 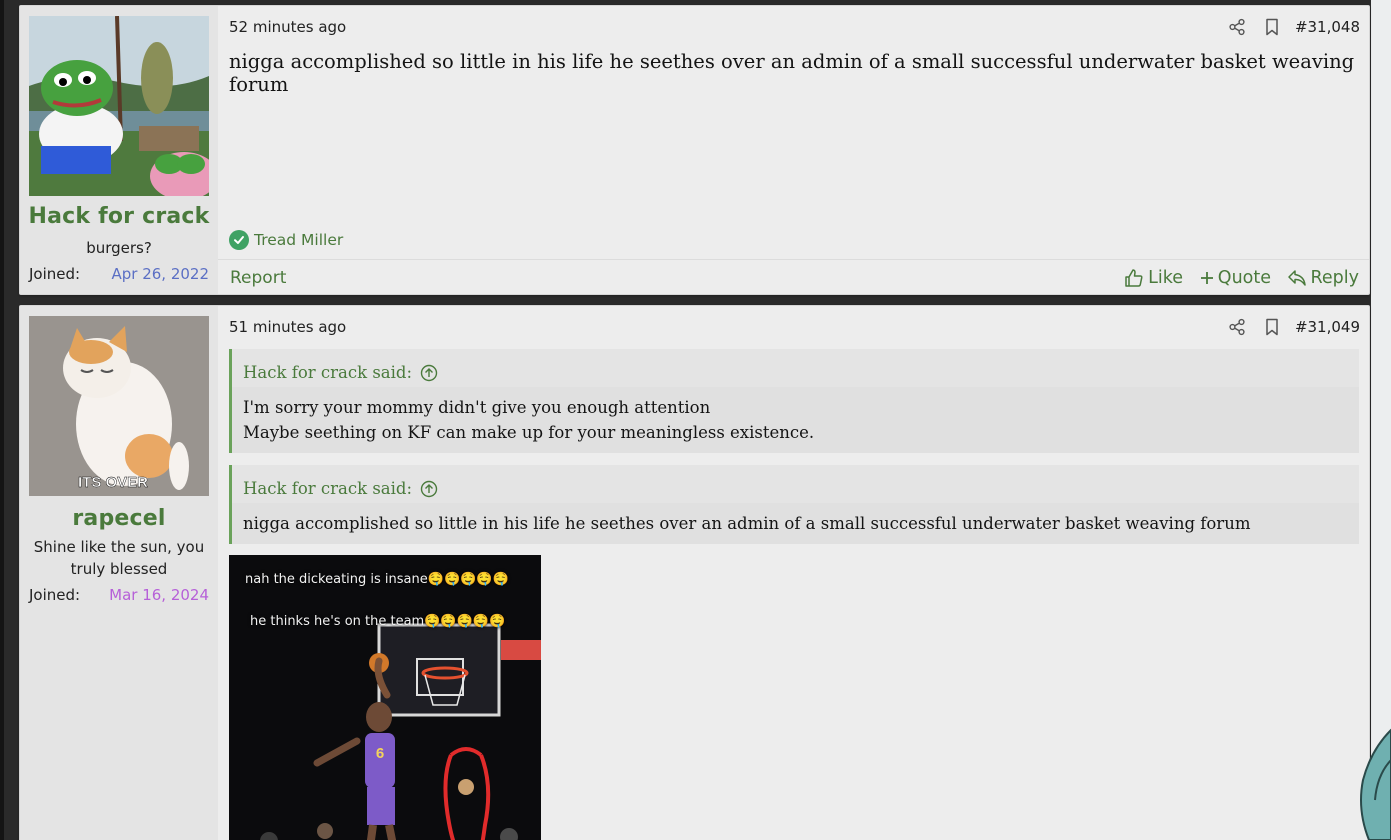 I want to click on post-number: #31,048, so click(x=1327, y=27).